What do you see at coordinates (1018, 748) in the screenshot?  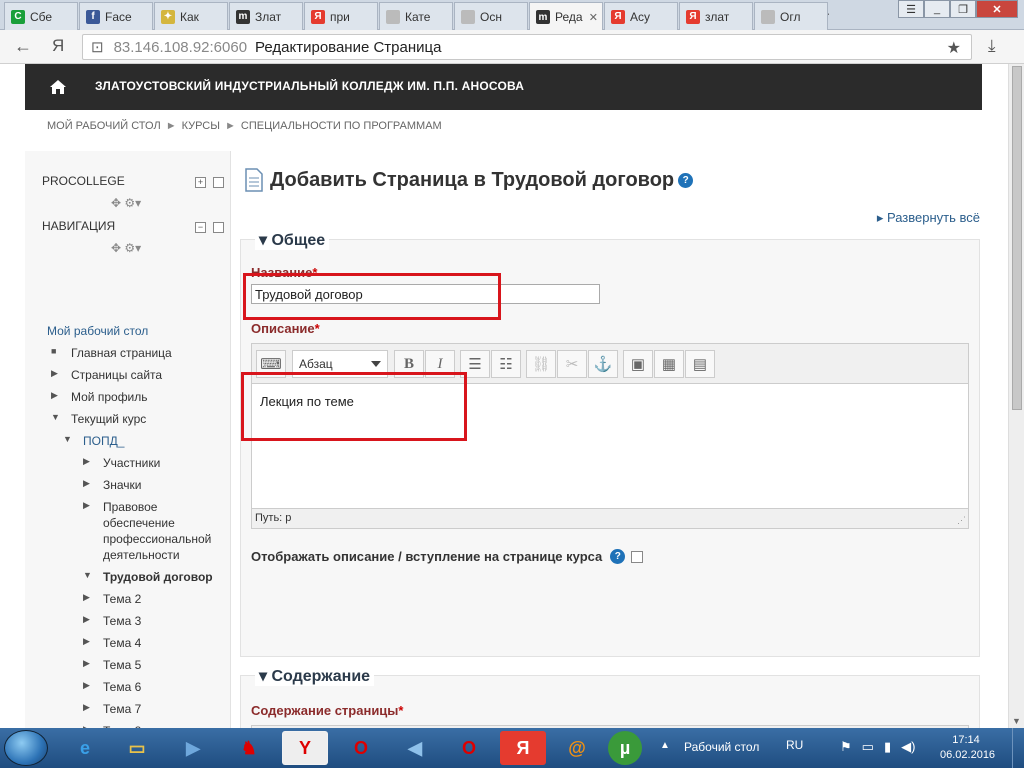 I see `show-desktop-button` at bounding box center [1018, 748].